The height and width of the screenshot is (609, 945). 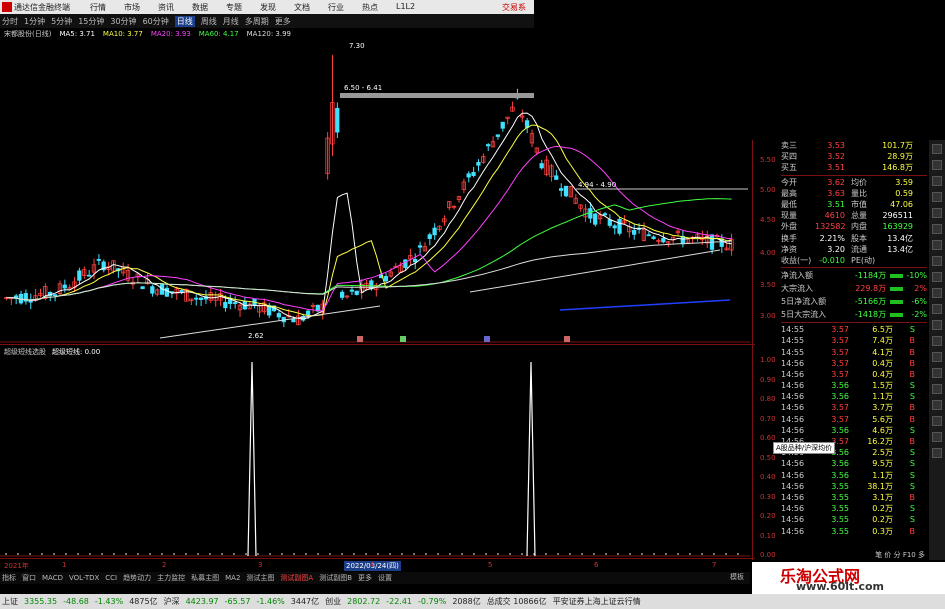 I want to click on tick-time: 14:55, so click(x=793, y=330).